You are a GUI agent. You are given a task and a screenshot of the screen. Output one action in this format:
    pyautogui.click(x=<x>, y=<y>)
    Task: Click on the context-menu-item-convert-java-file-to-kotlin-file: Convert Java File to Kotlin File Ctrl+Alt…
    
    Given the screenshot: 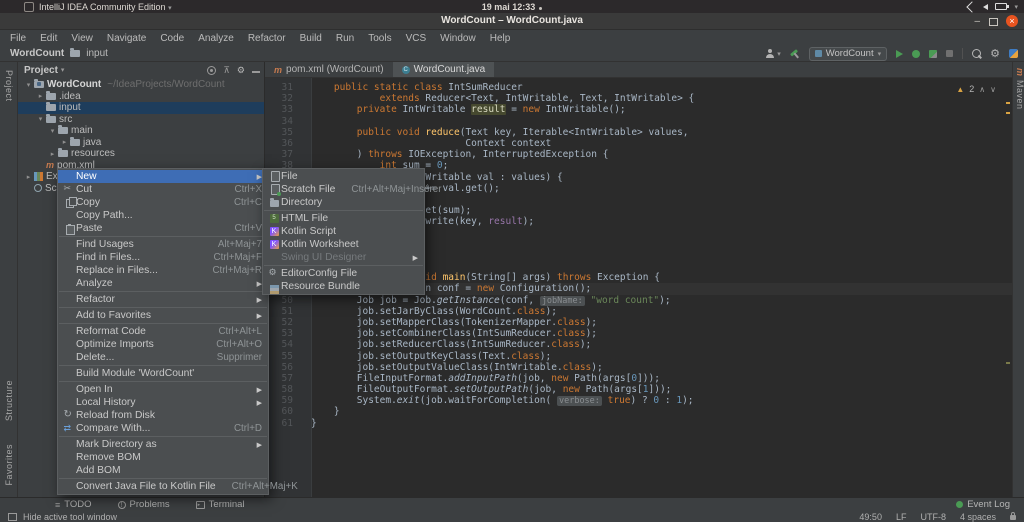 What is the action you would take?
    pyautogui.click(x=178, y=486)
    